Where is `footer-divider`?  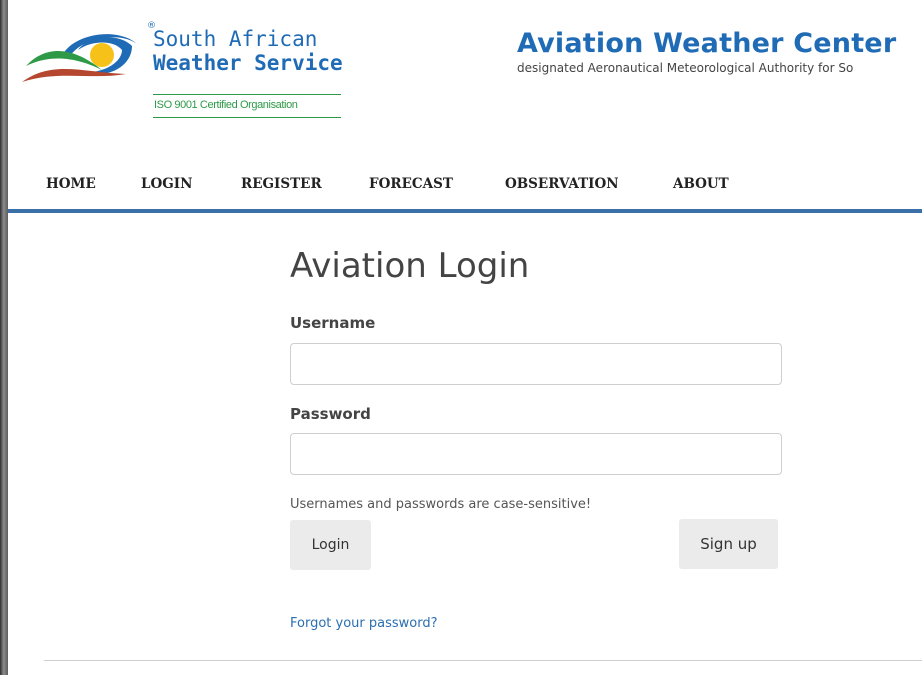
footer-divider is located at coordinates (483, 660).